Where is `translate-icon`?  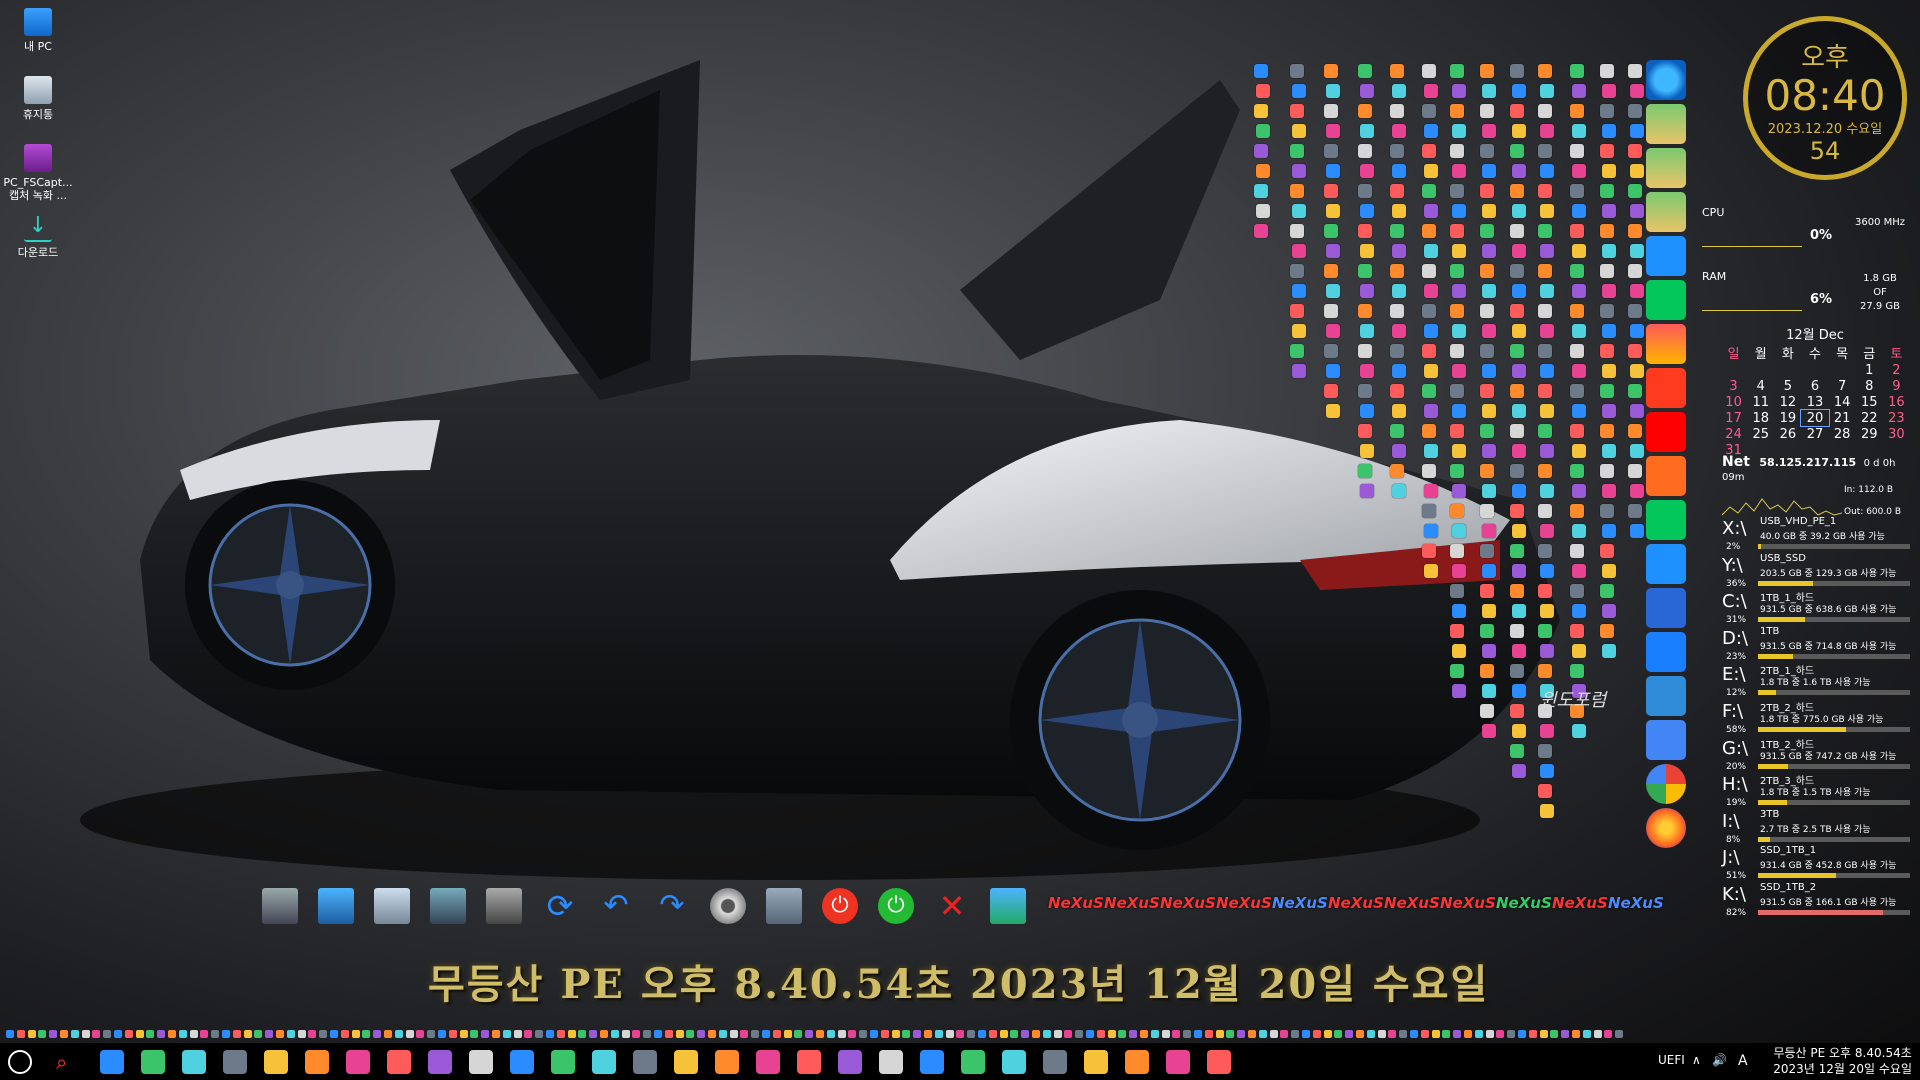 translate-icon is located at coordinates (1666, 740).